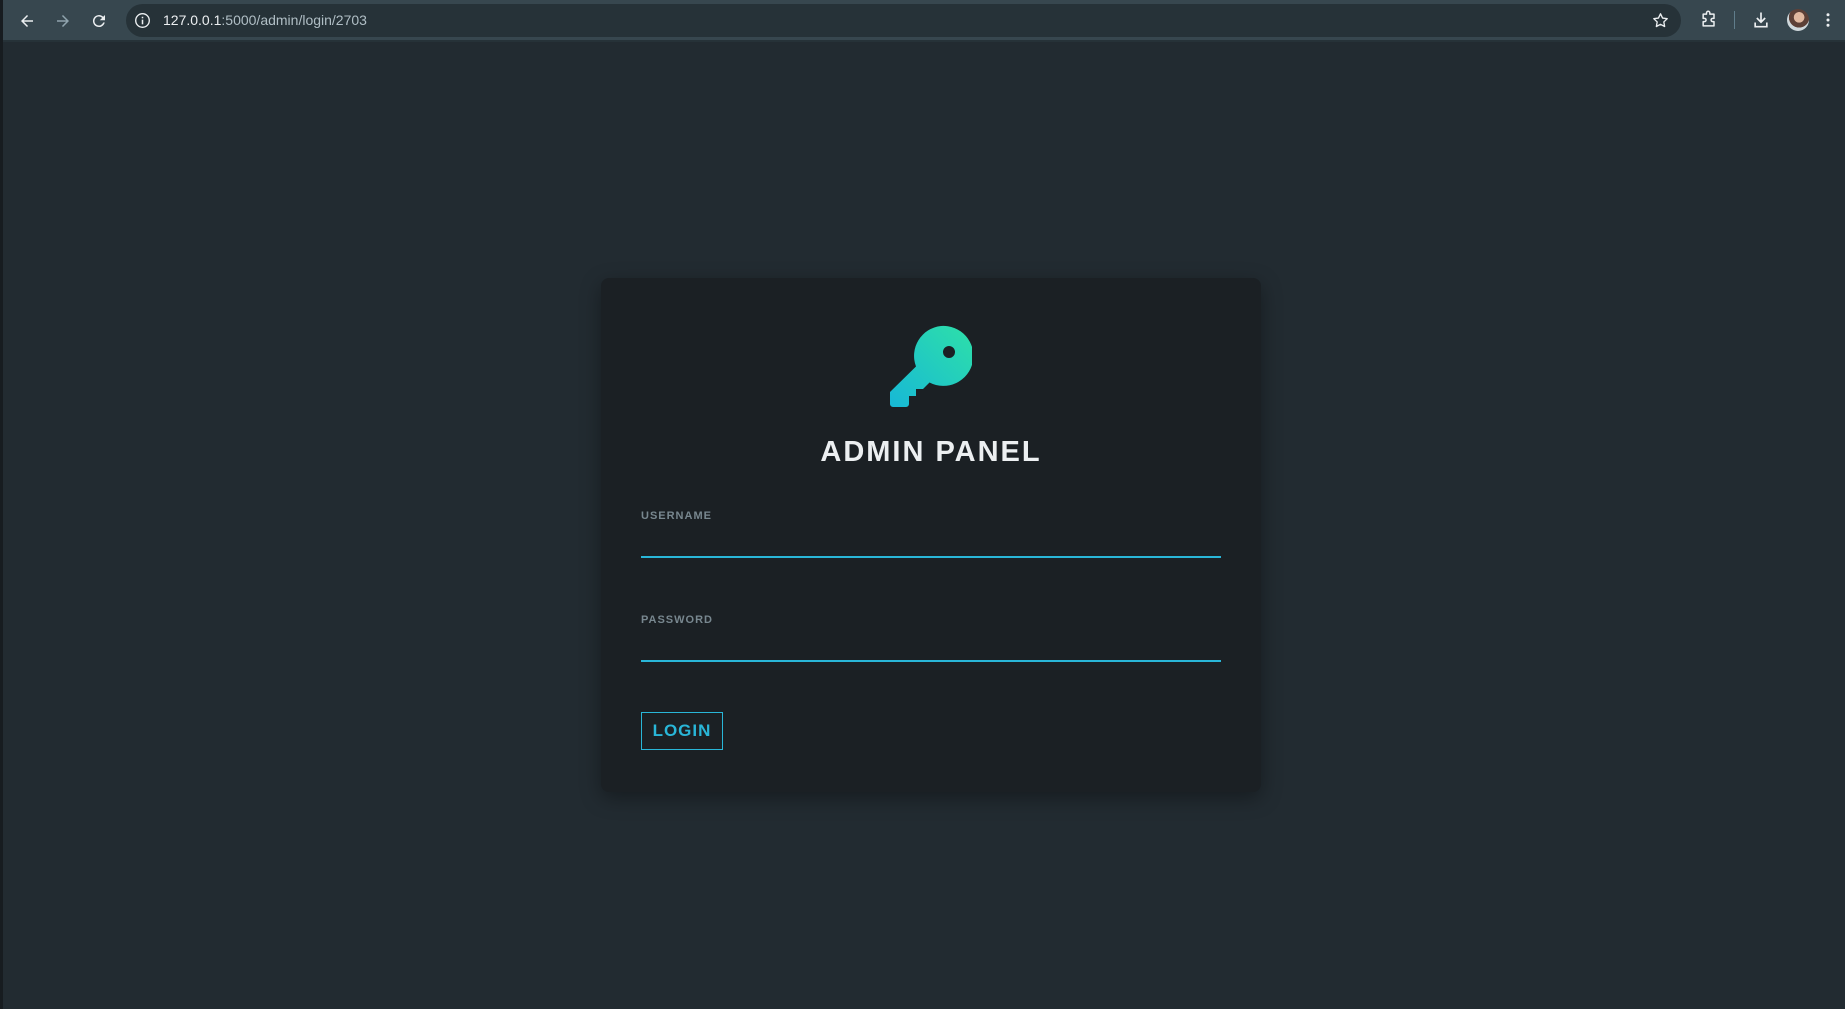  I want to click on reload-button, so click(99, 21).